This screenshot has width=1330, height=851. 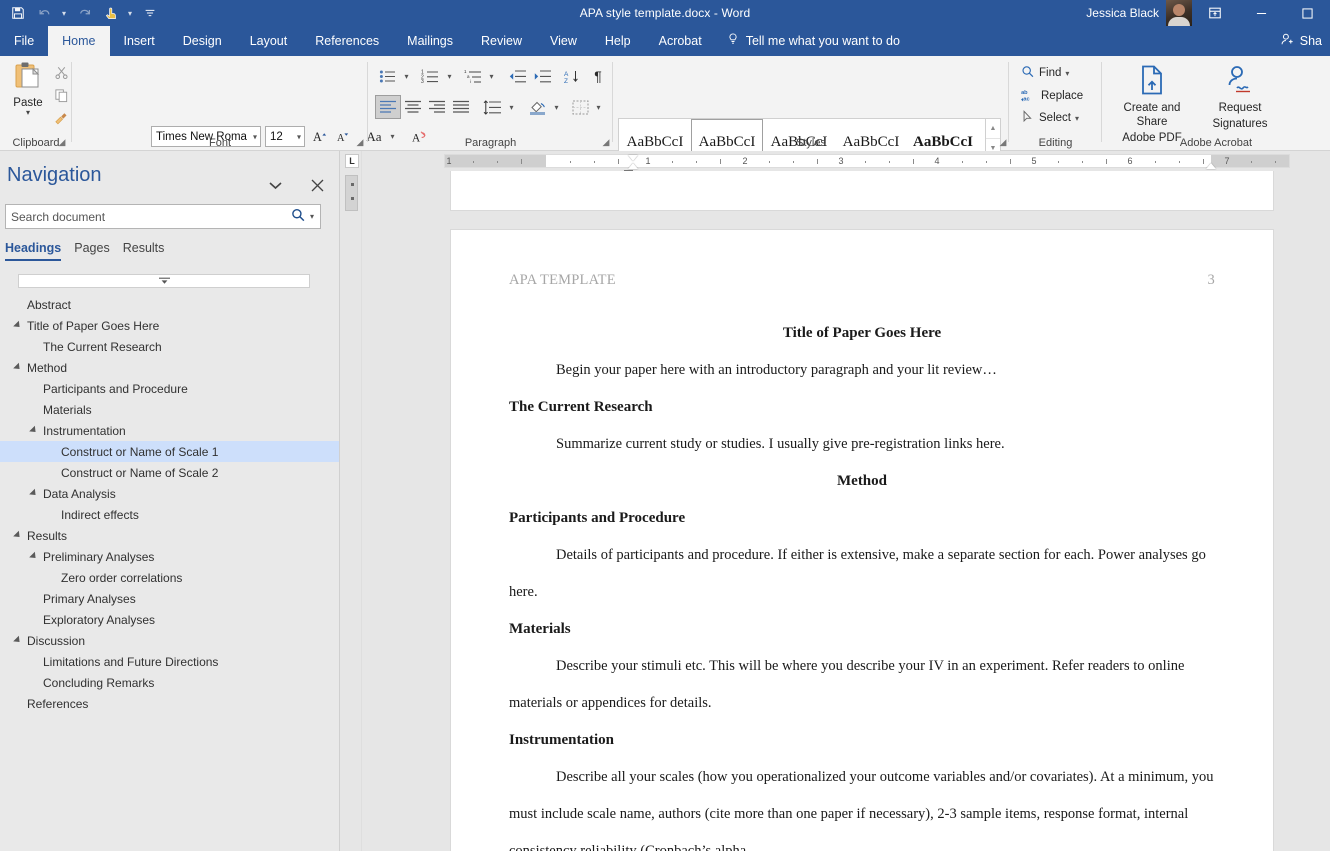 I want to click on search-document-box: ▾, so click(x=163, y=216).